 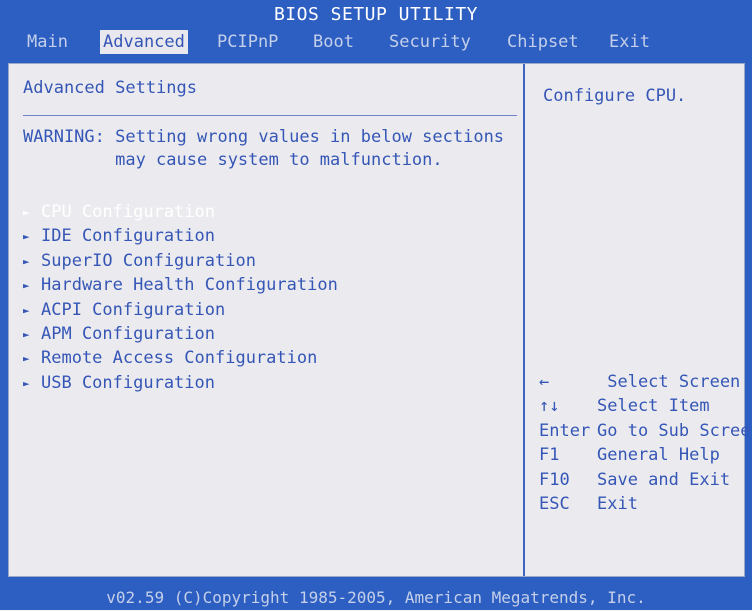 I want to click on config-item-usb: ► USB Configuration, so click(x=180, y=383).